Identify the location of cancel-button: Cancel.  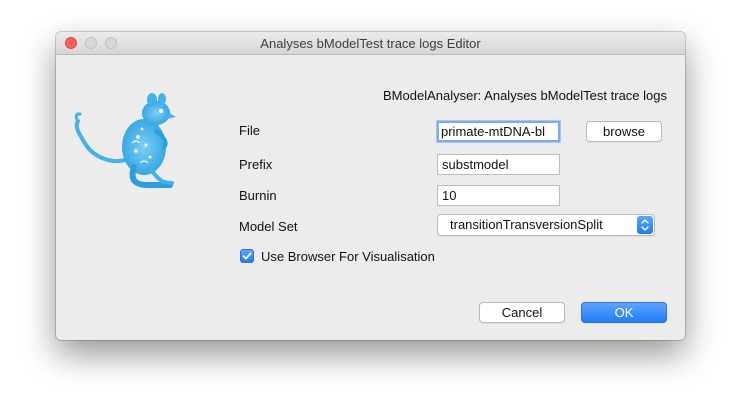
(522, 312).